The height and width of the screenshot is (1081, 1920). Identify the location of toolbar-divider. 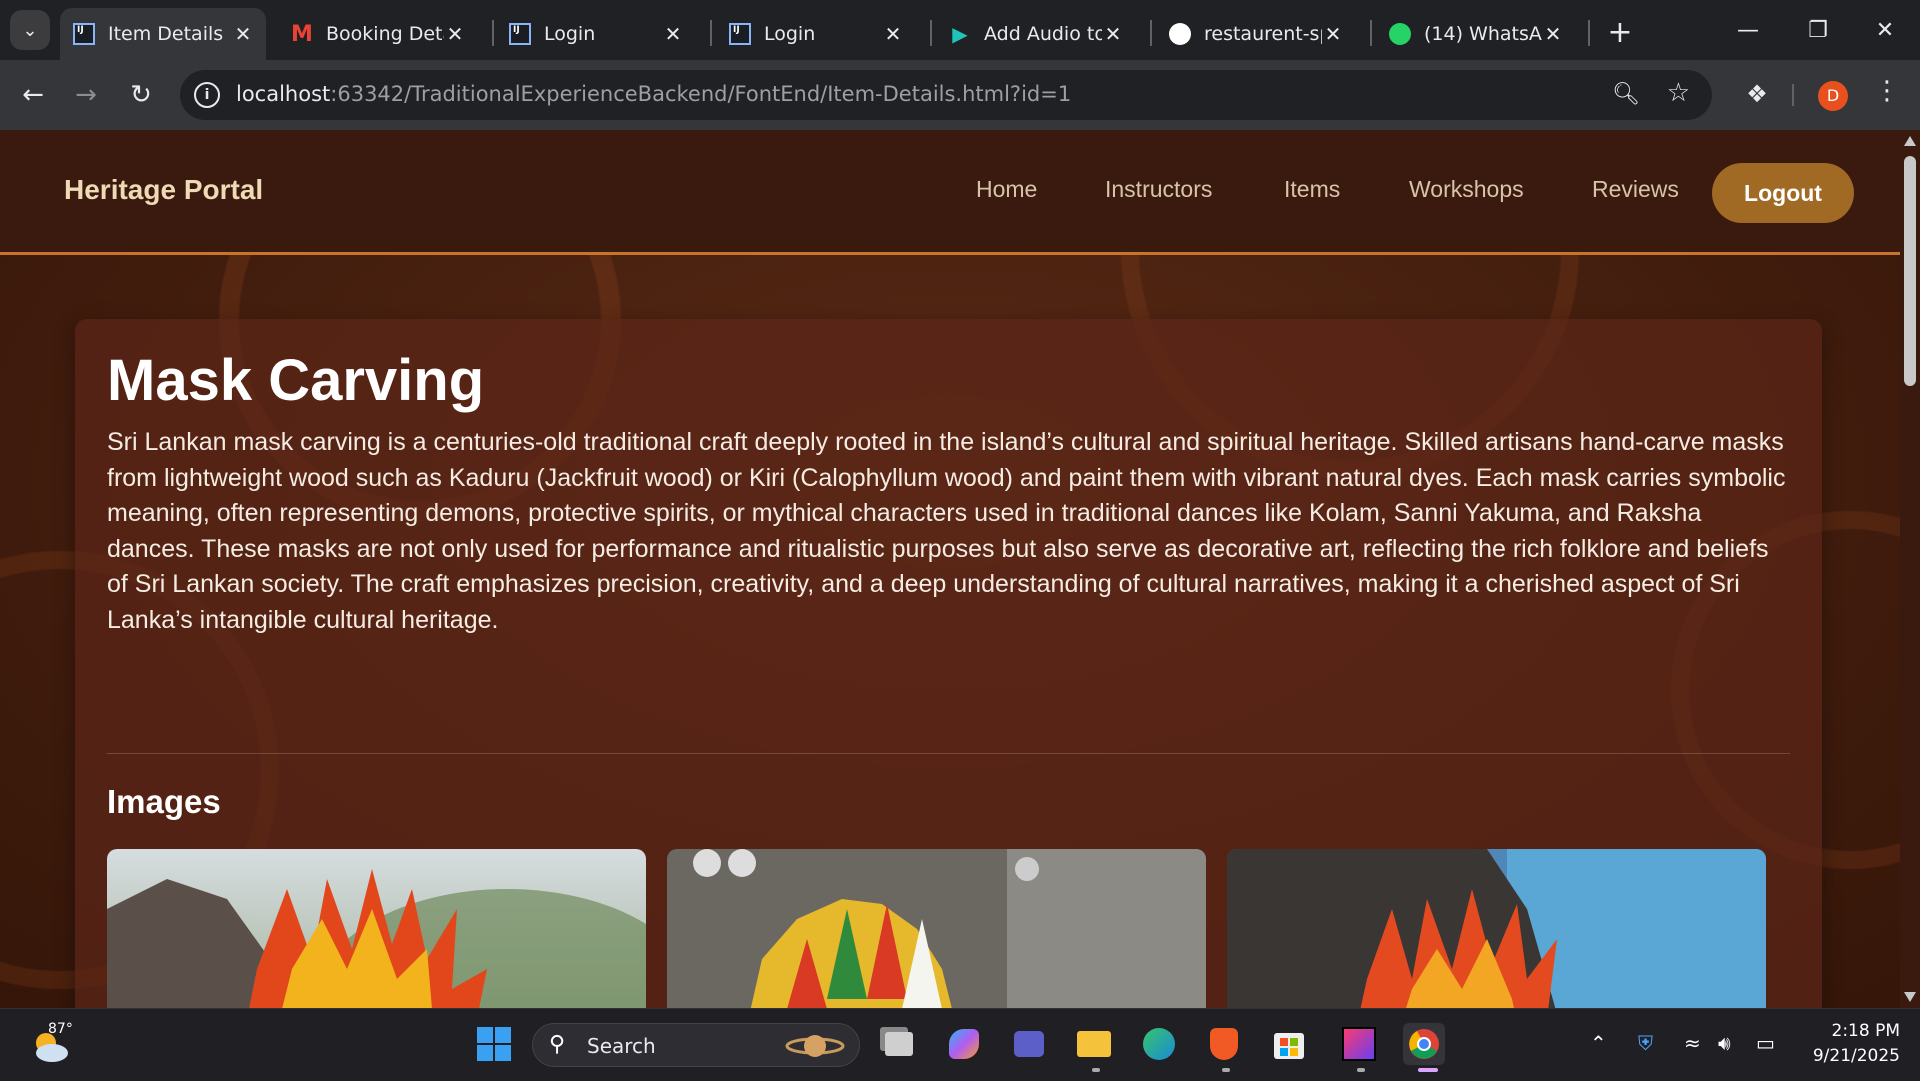
(1793, 95).